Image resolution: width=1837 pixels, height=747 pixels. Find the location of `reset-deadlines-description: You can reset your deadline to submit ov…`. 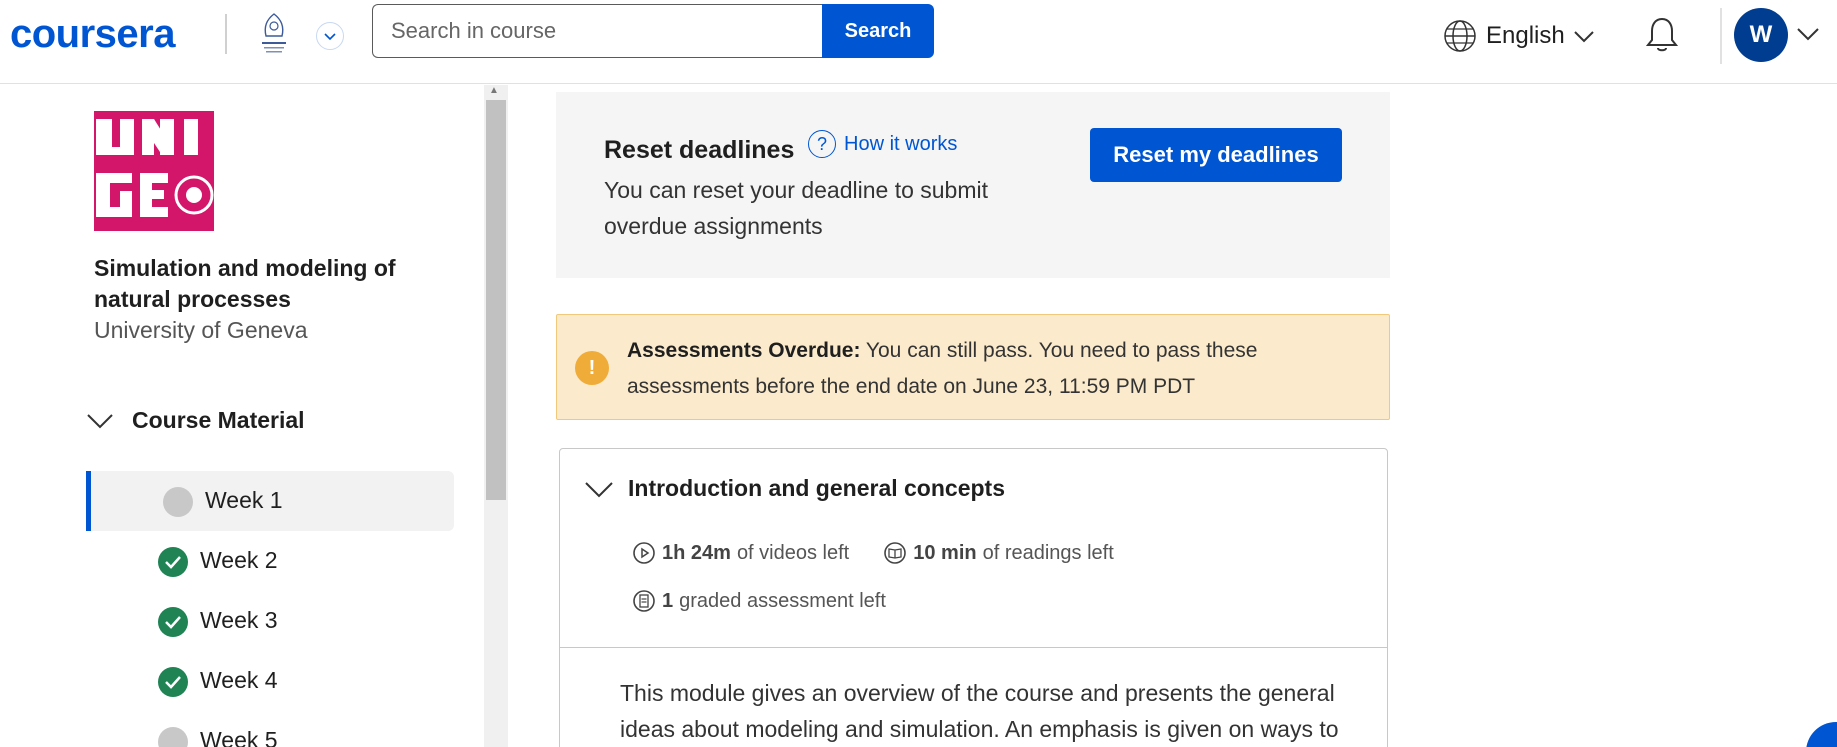

reset-deadlines-description: You can reset your deadline to submit ov… is located at coordinates (796, 208).